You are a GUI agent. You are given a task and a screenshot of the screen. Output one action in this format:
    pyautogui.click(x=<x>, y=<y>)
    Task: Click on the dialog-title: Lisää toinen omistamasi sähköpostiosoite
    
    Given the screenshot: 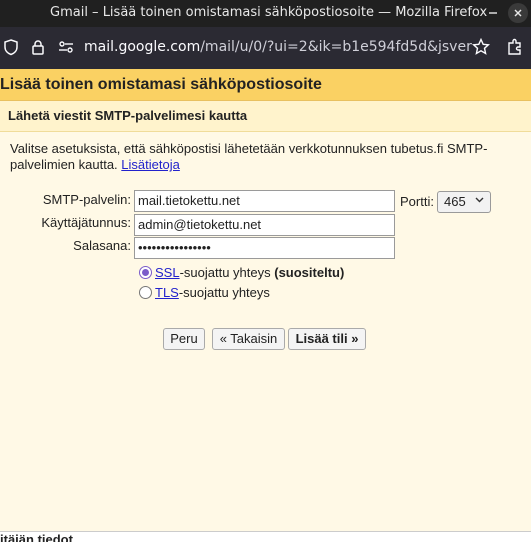 What is the action you would take?
    pyautogui.click(x=161, y=84)
    